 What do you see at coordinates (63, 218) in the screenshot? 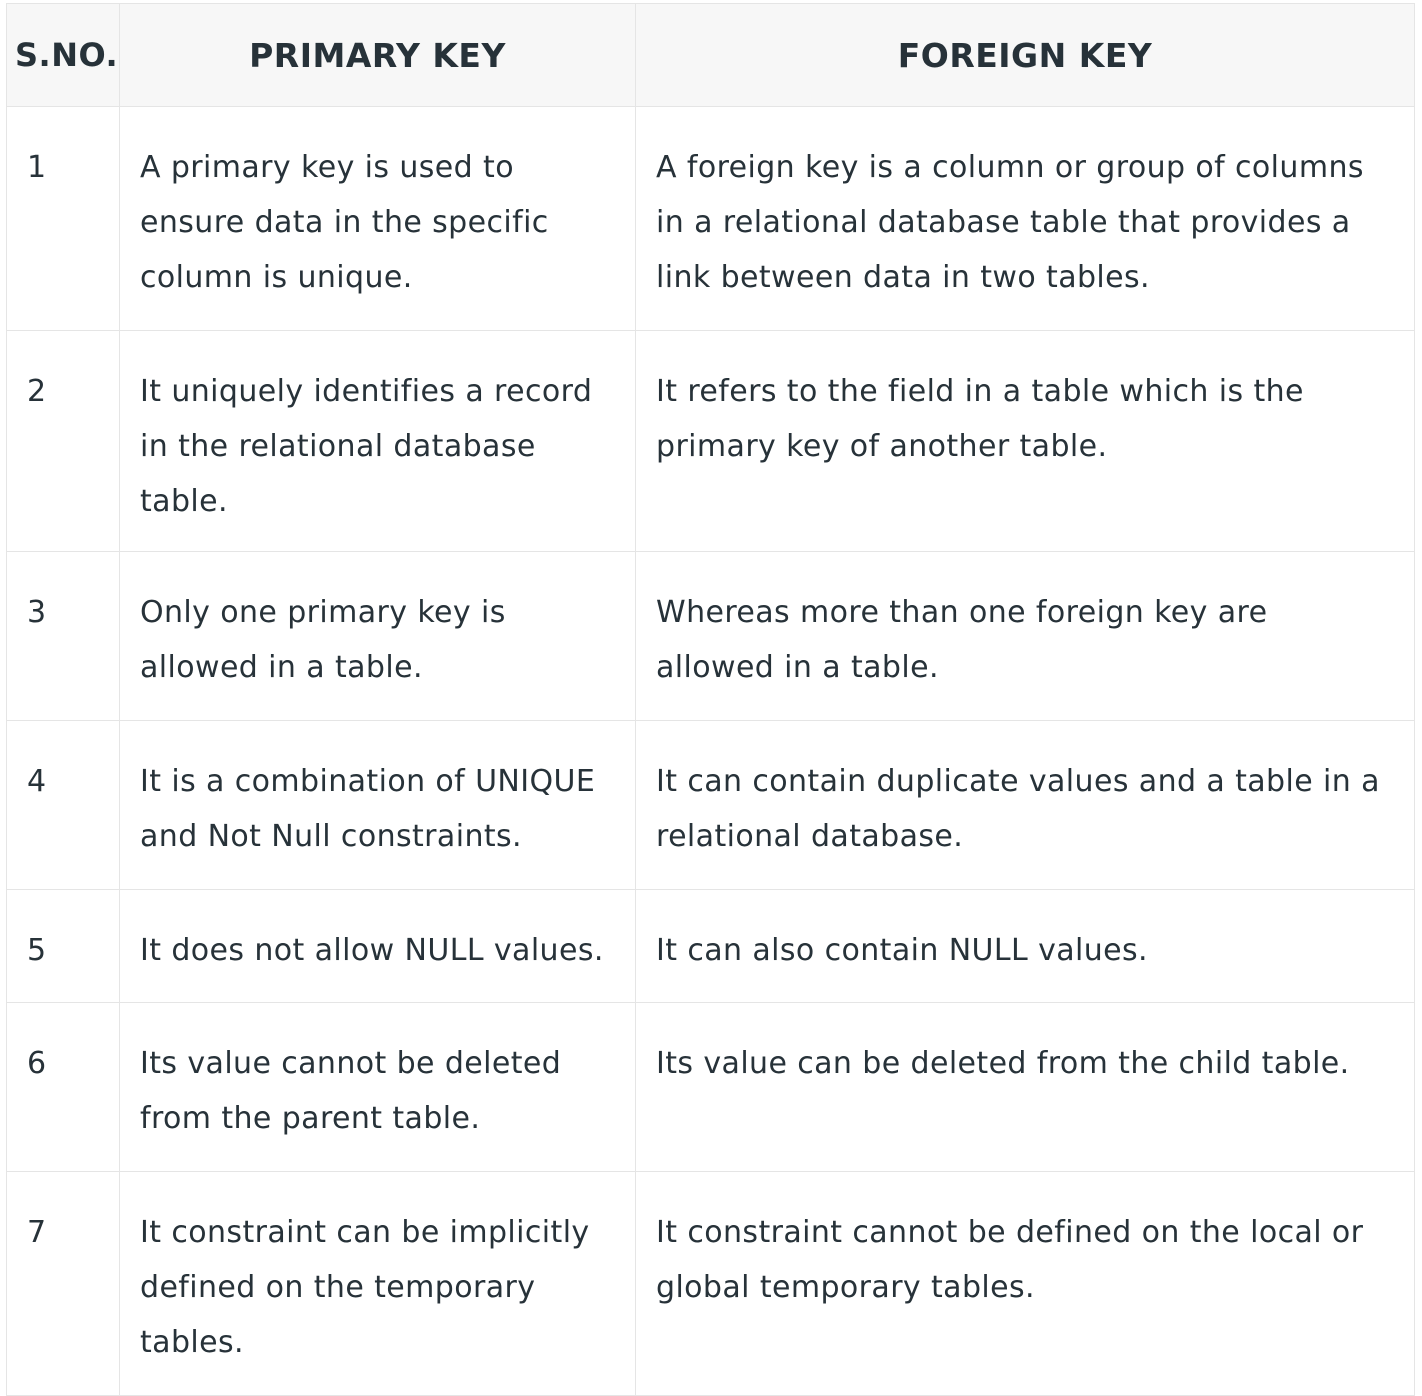
I see `cell-sno: 1` at bounding box center [63, 218].